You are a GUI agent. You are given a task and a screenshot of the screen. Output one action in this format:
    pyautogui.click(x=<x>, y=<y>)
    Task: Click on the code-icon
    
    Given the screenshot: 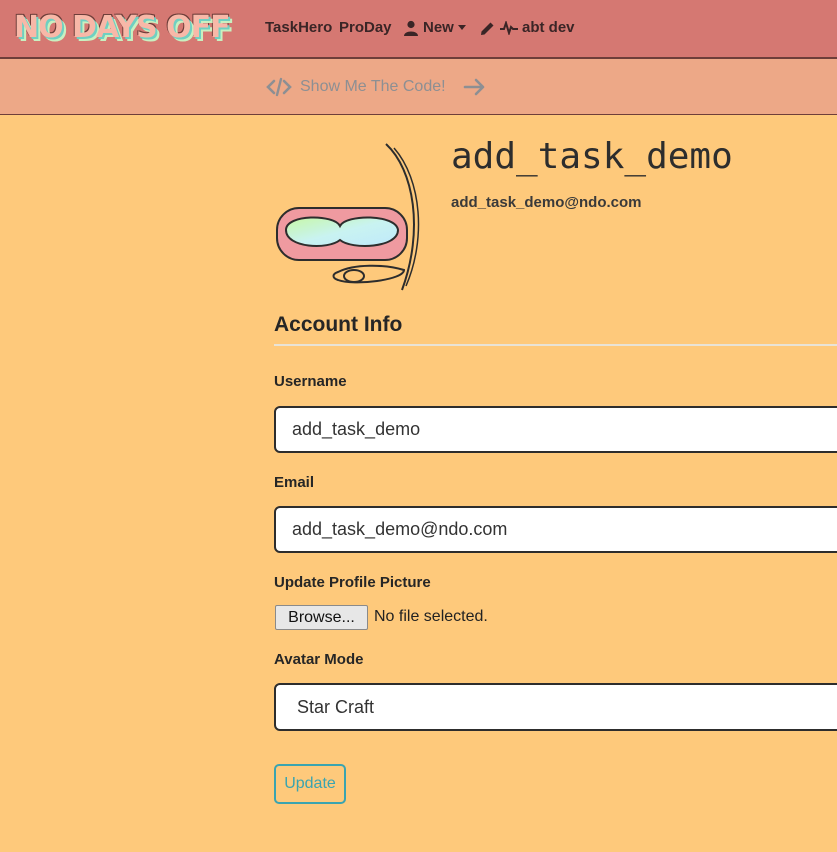 What is the action you would take?
    pyautogui.click(x=279, y=87)
    